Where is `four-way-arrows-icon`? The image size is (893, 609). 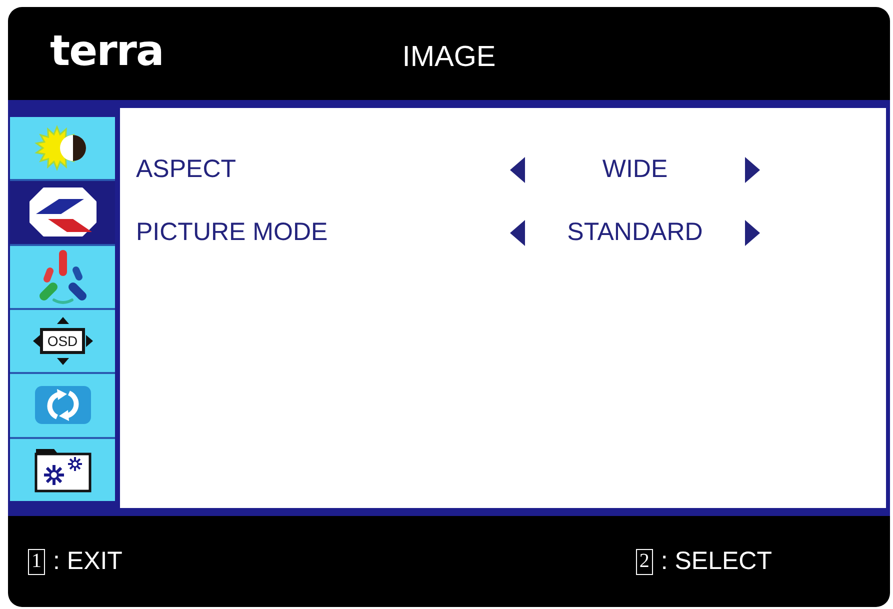
four-way-arrows-icon is located at coordinates (62, 341).